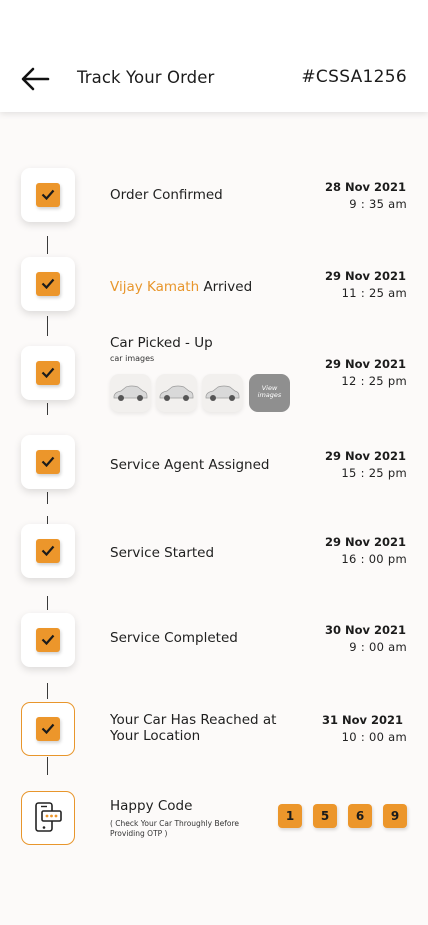 Image resolution: width=428 pixels, height=925 pixels. Describe the element at coordinates (146, 77) in the screenshot. I see `page-title: Track Your Order` at that location.